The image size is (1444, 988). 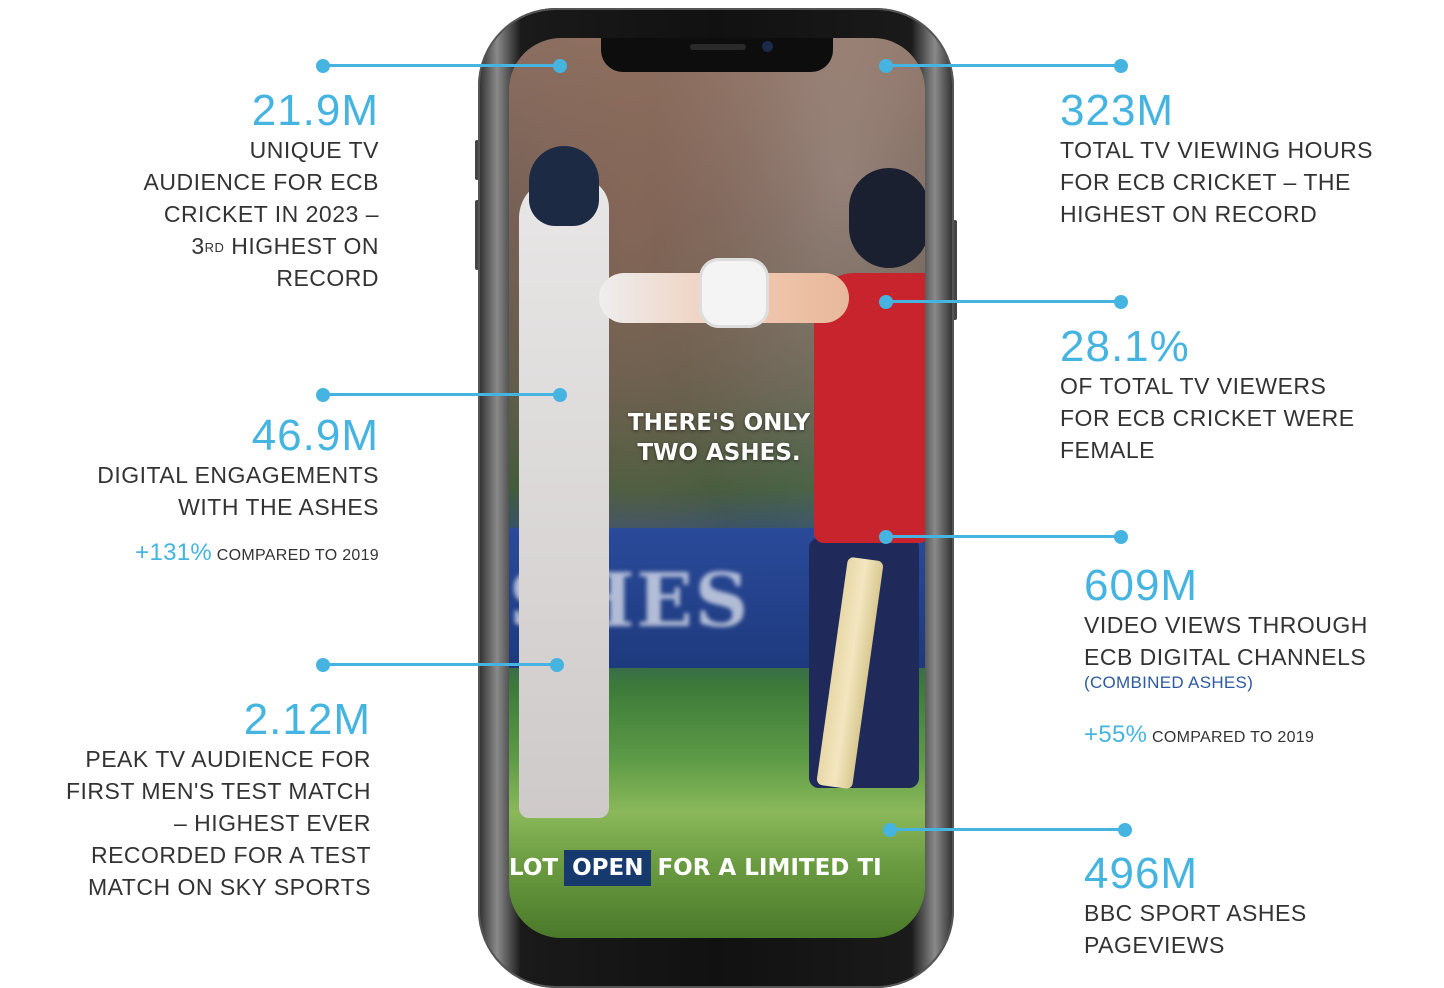 I want to click on desc-line: ECB DIGITAL CHANNELS, so click(x=1225, y=657).